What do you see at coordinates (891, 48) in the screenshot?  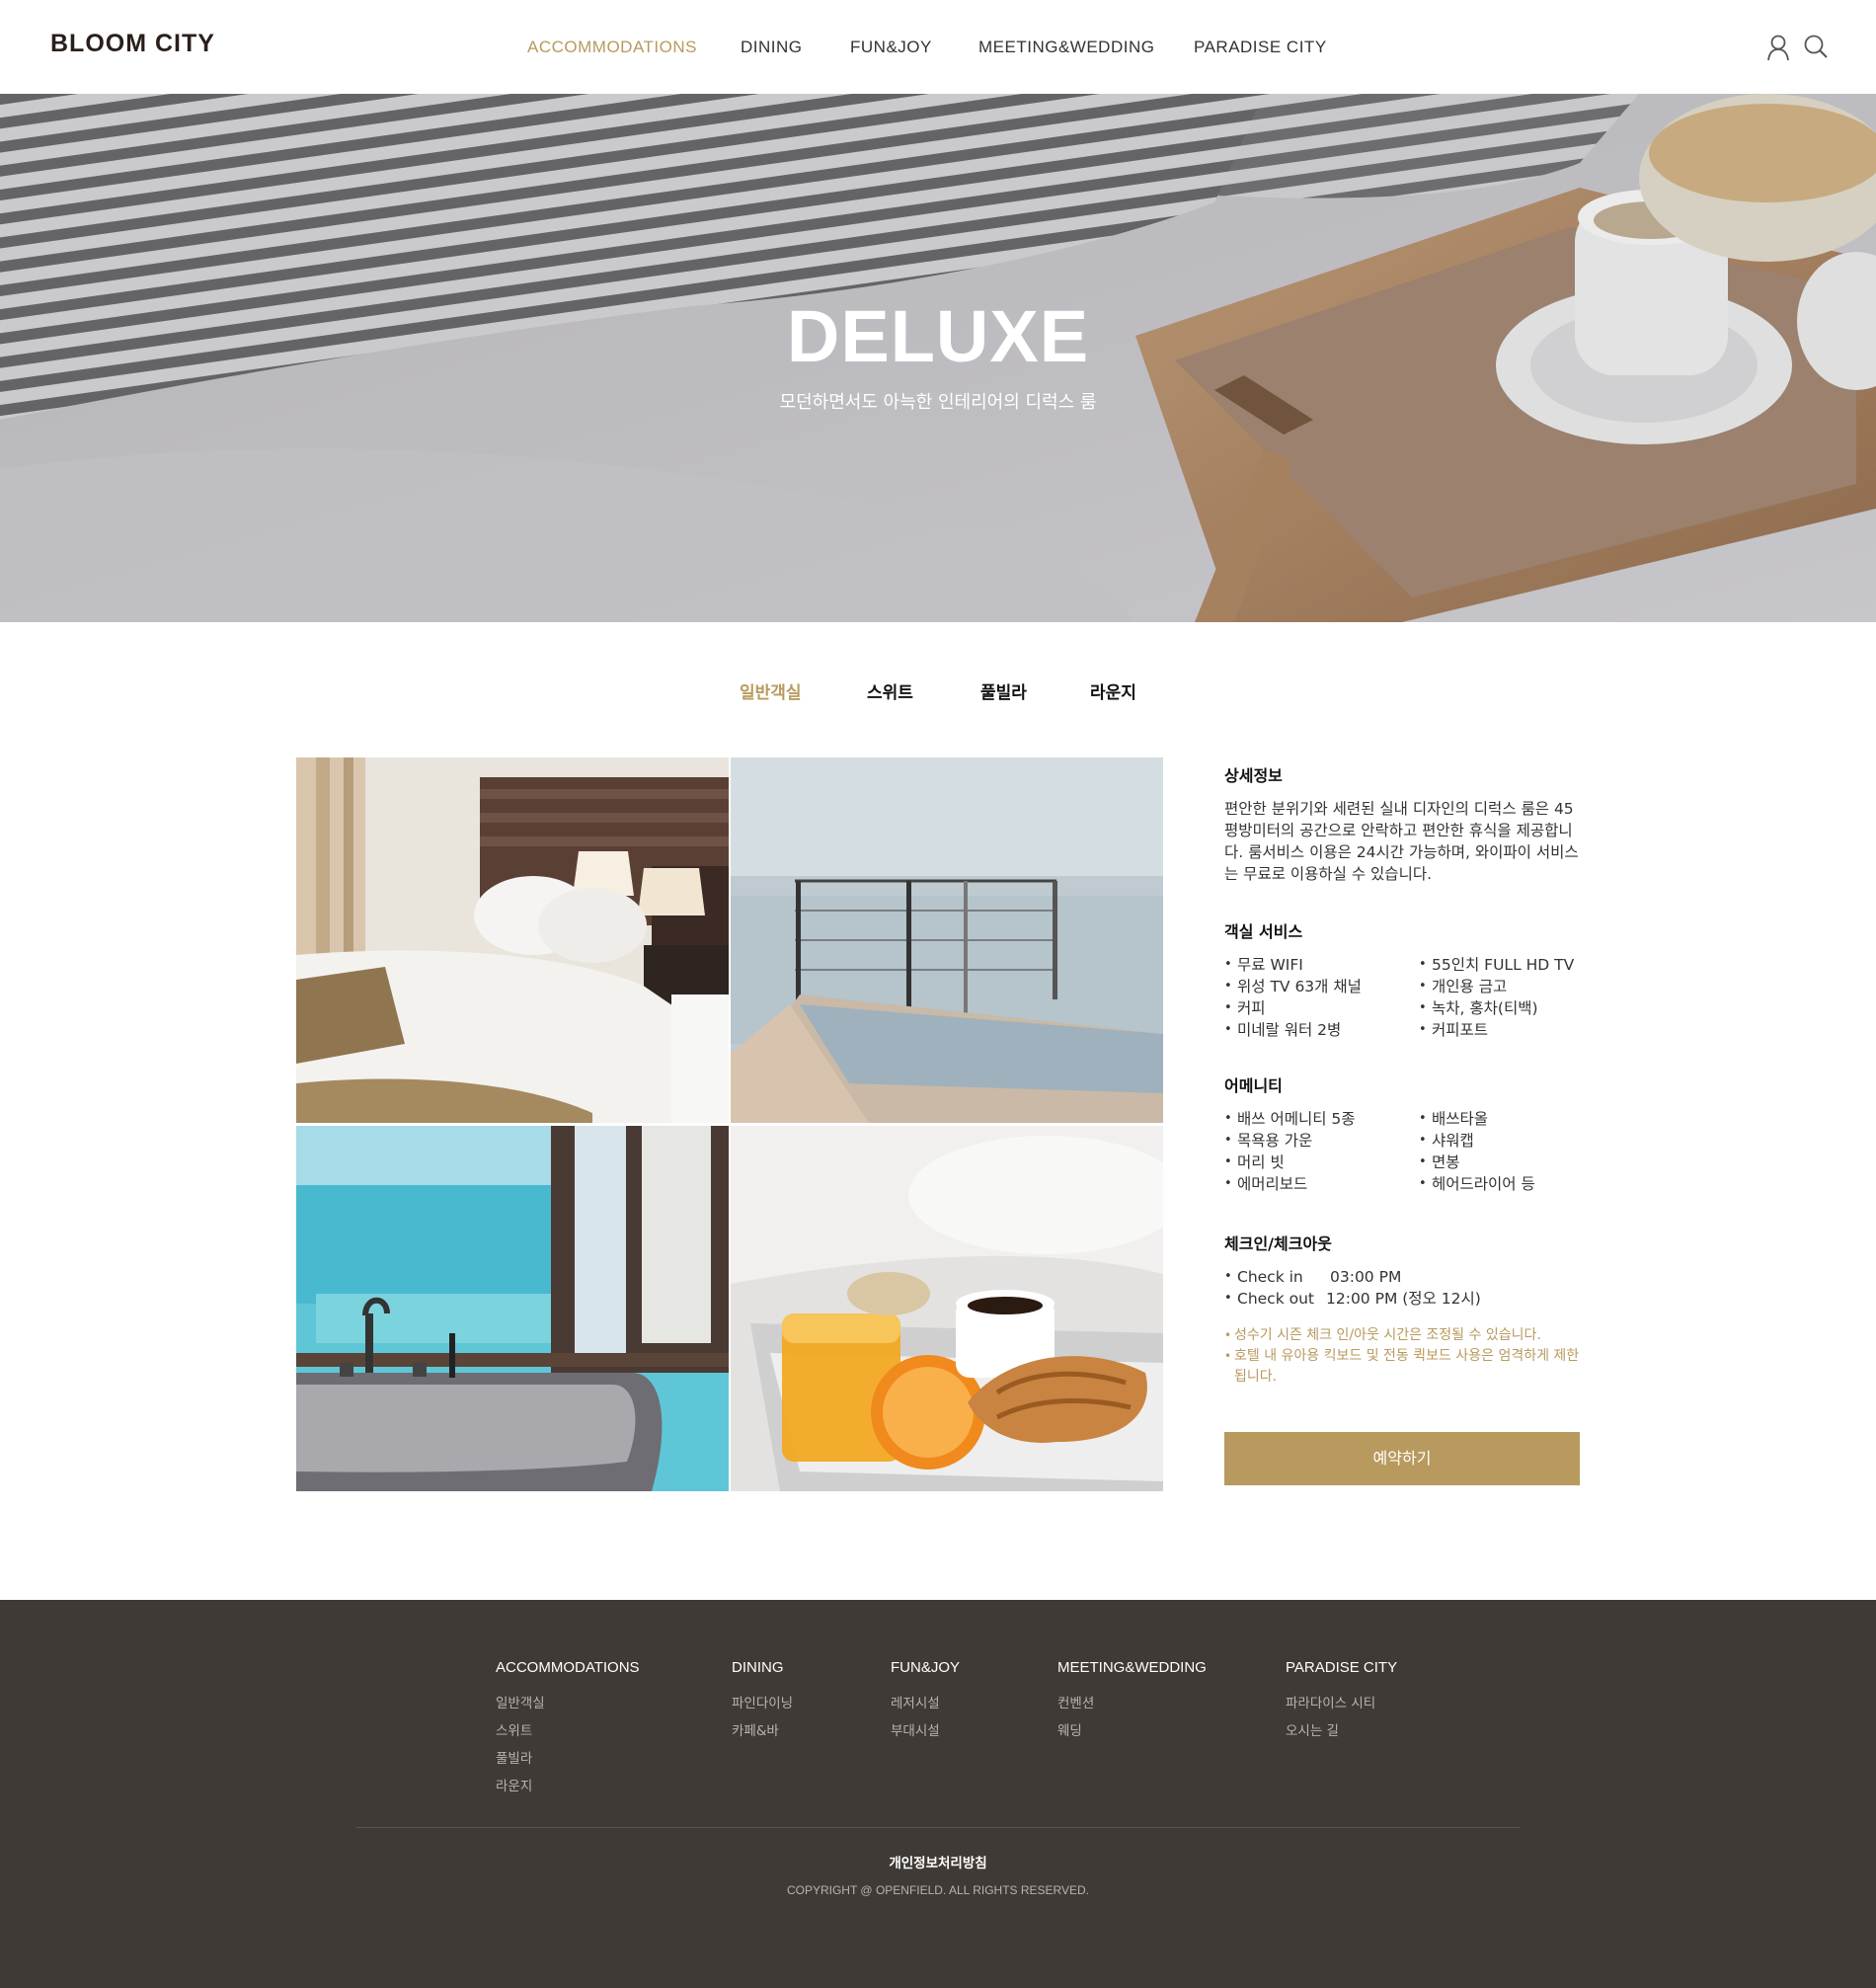 I see `nav-fun-joy: FUN&JOY` at bounding box center [891, 48].